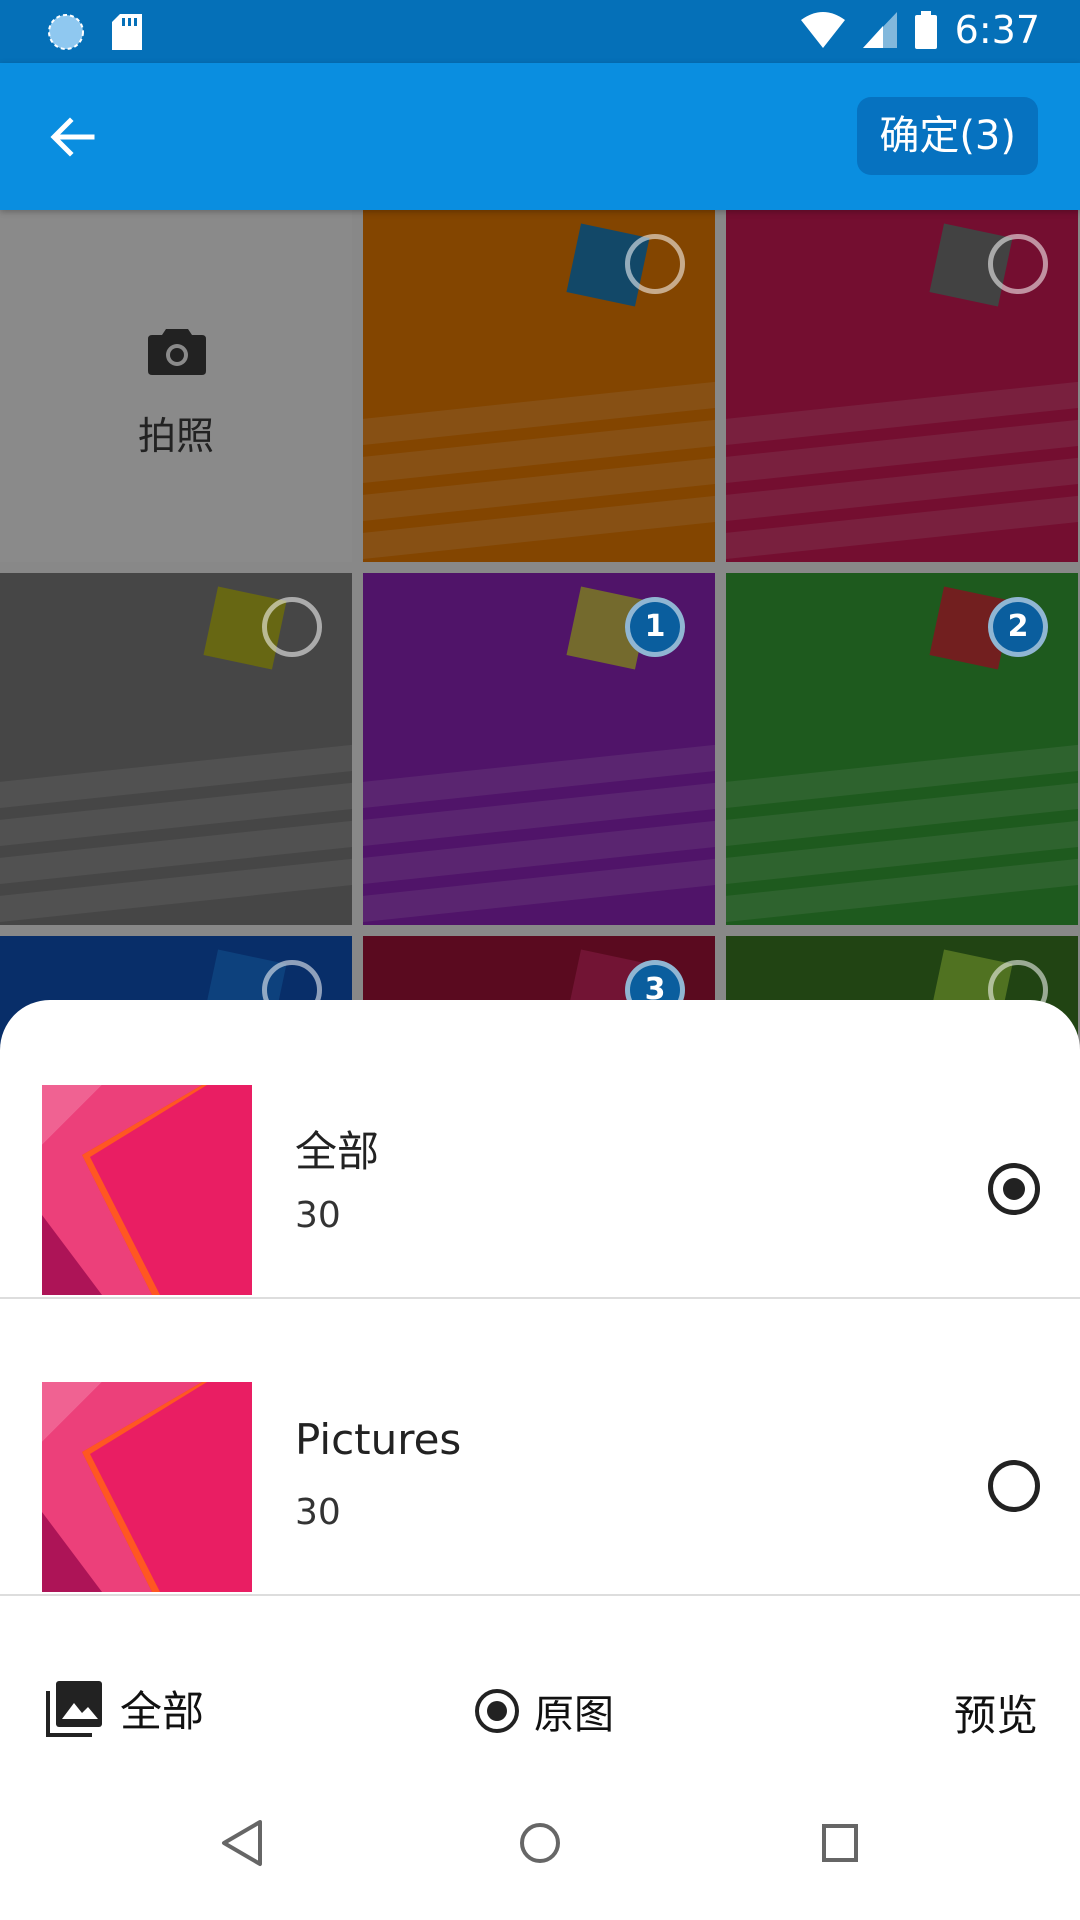  Describe the element at coordinates (996, 1712) in the screenshot. I see `preview-button: 预览` at that location.